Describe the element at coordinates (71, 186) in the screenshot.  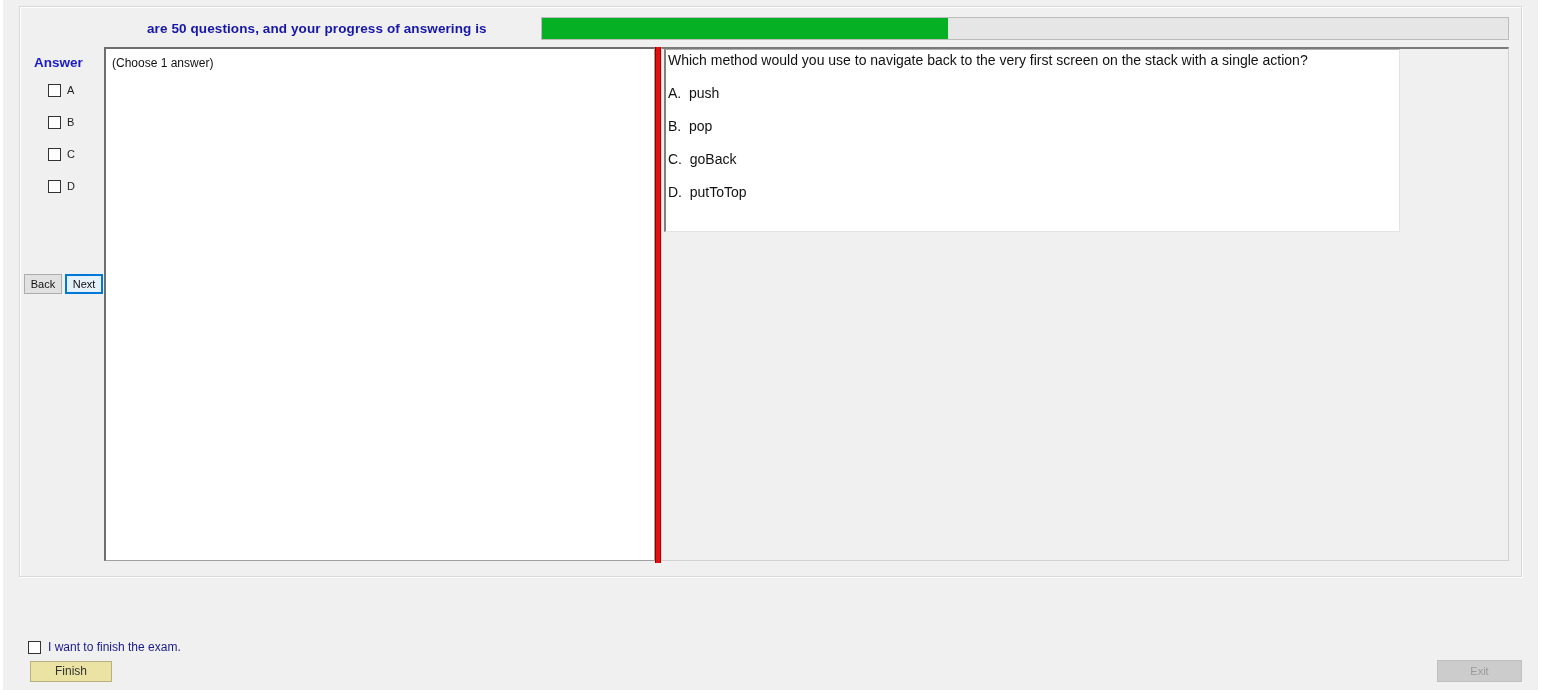
I see `option-letter: D` at that location.